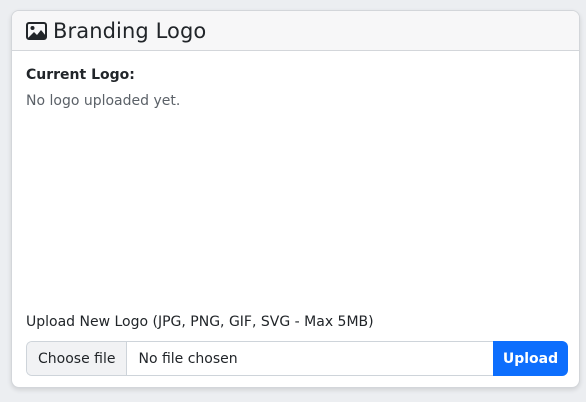 Image resolution: width=586 pixels, height=402 pixels. I want to click on card-header: Branding Logo, so click(295, 31).